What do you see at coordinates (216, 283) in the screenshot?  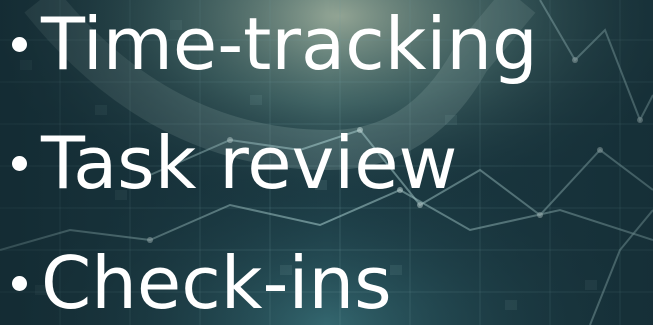 I see `bullet-text: Check-ins` at bounding box center [216, 283].